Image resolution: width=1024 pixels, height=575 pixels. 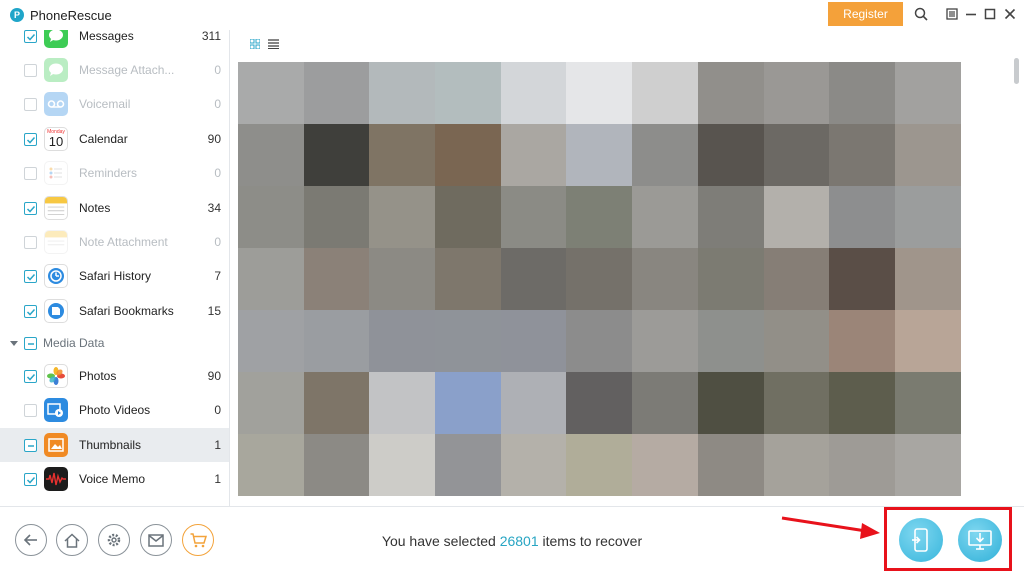 I want to click on chevron-down-icon, so click(x=14, y=343).